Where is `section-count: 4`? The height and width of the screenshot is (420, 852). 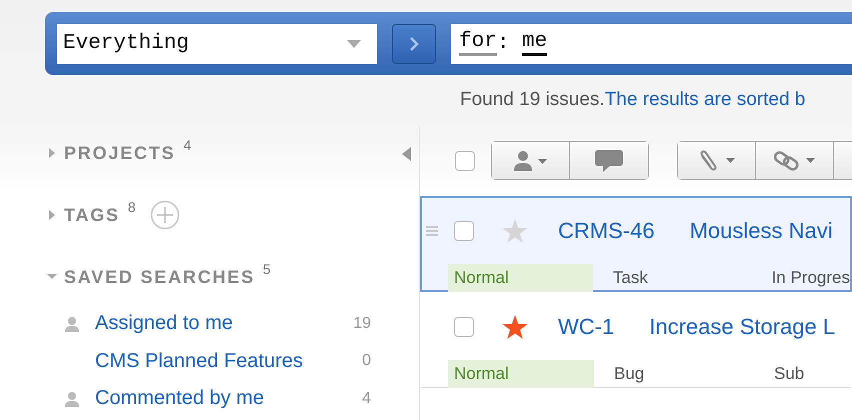
section-count: 4 is located at coordinates (187, 145).